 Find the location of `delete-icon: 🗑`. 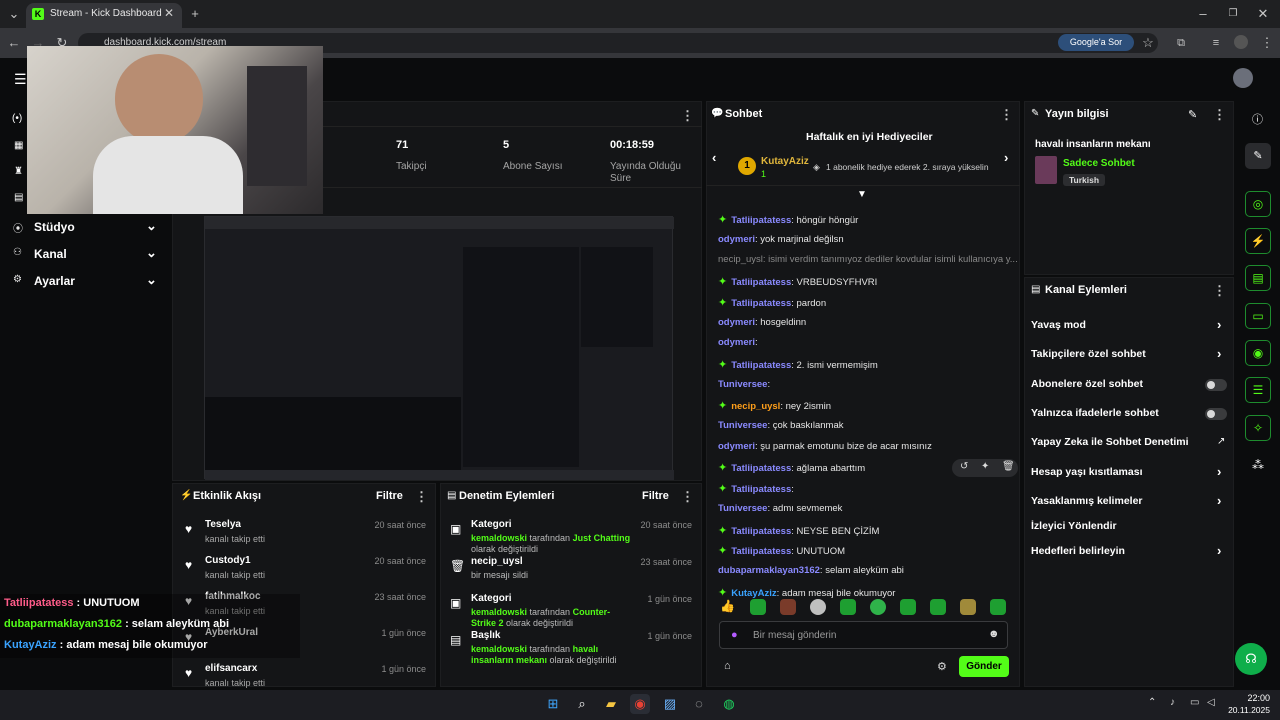

delete-icon: 🗑 is located at coordinates (1008, 466).